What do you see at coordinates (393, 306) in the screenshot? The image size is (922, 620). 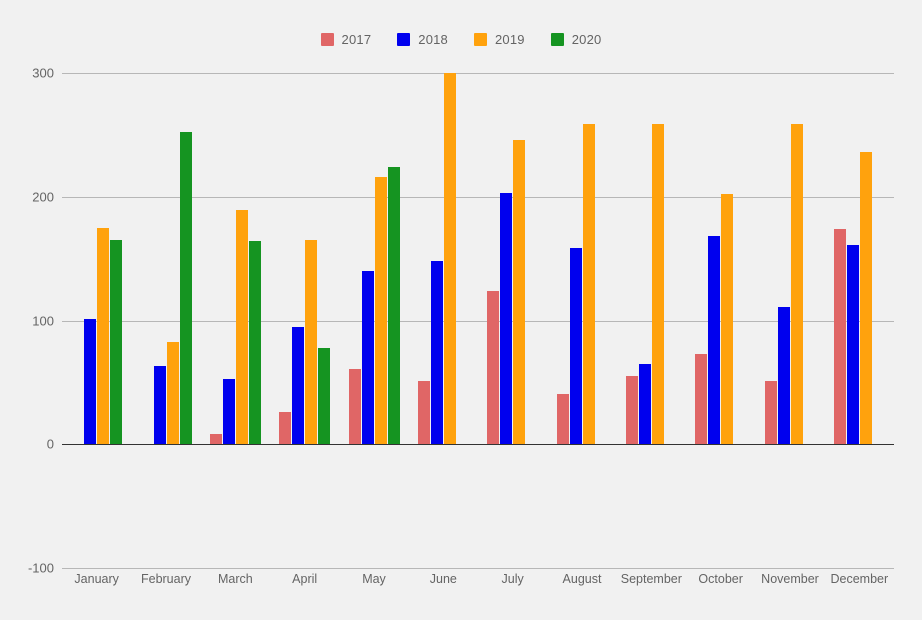 I see `bar-2020-May` at bounding box center [393, 306].